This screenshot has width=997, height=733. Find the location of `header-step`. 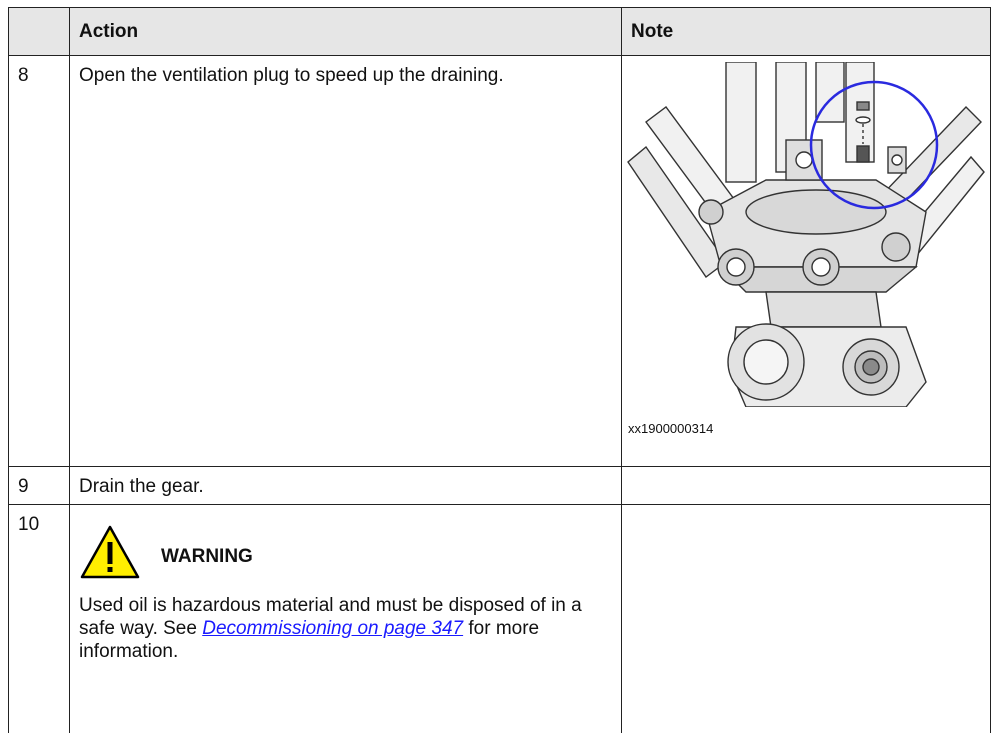

header-step is located at coordinates (39, 31).